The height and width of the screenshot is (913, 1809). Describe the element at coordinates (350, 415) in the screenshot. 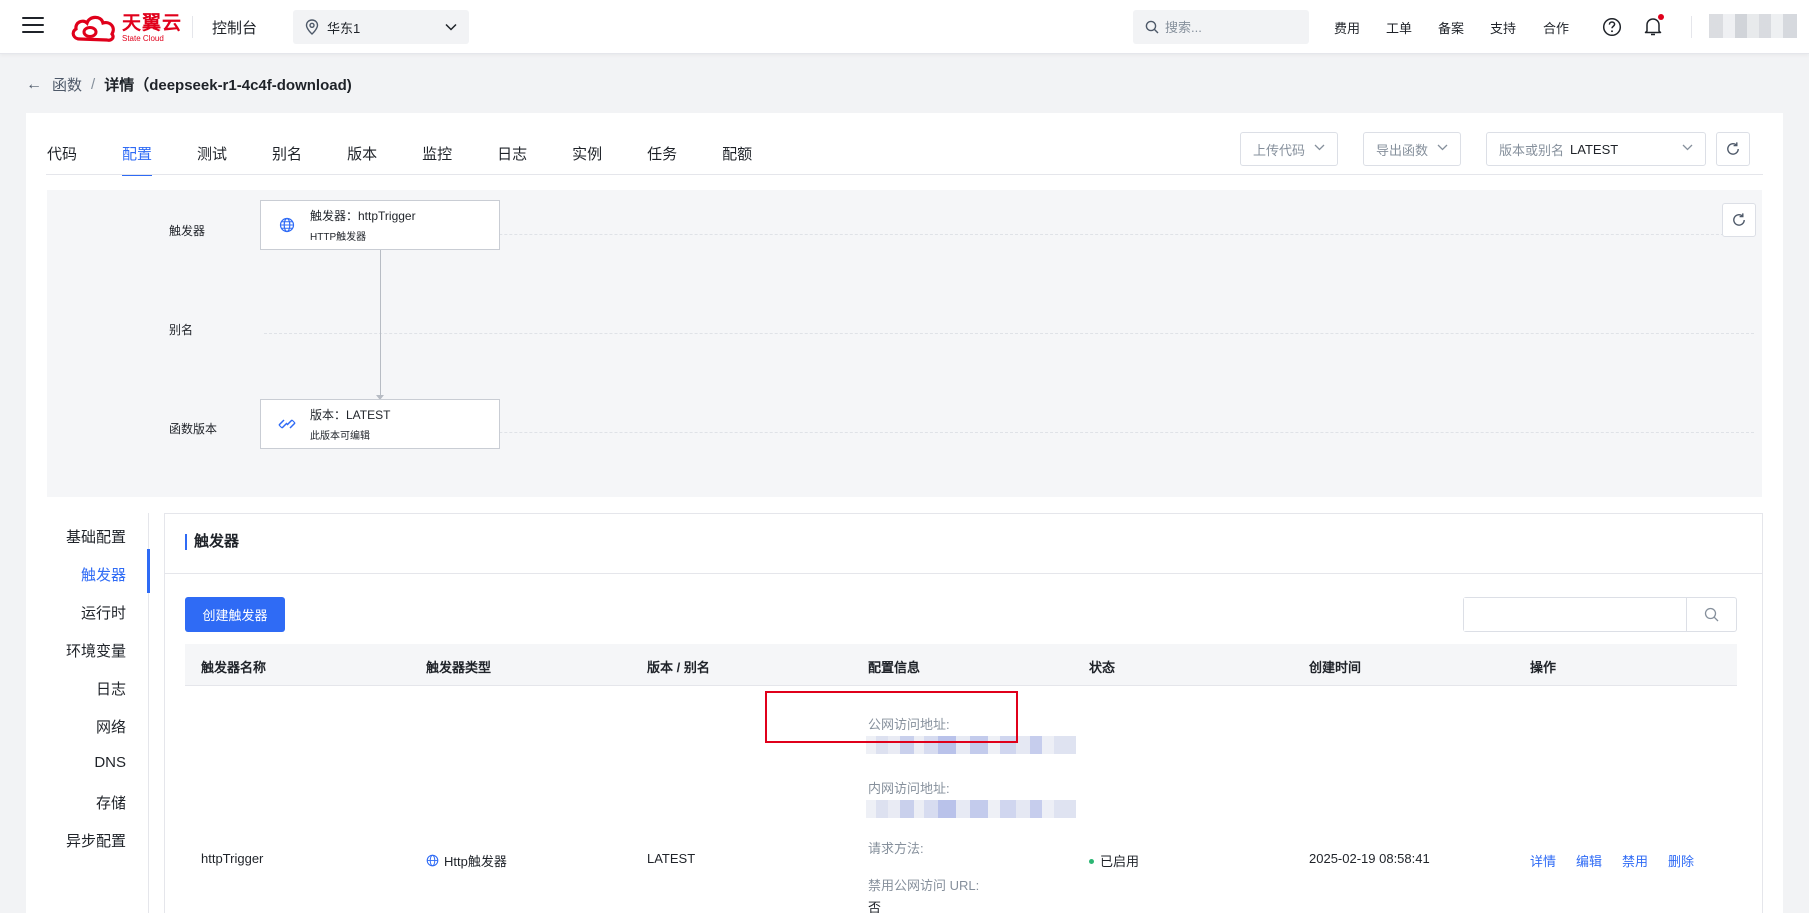

I see `version-node-title: 版本：LATEST` at that location.